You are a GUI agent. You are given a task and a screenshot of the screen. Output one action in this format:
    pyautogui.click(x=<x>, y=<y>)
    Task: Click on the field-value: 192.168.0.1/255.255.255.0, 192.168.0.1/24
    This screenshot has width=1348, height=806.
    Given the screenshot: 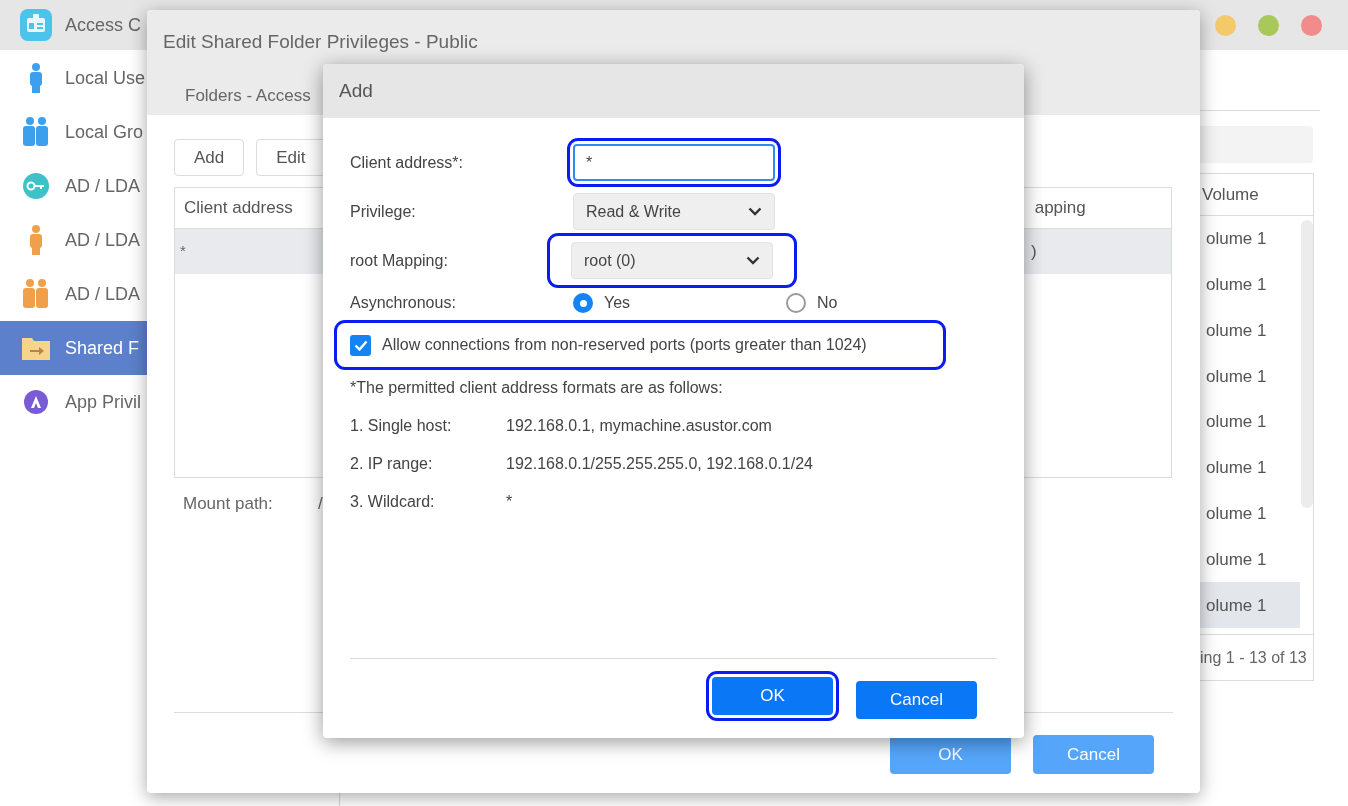 What is the action you would take?
    pyautogui.click(x=659, y=464)
    